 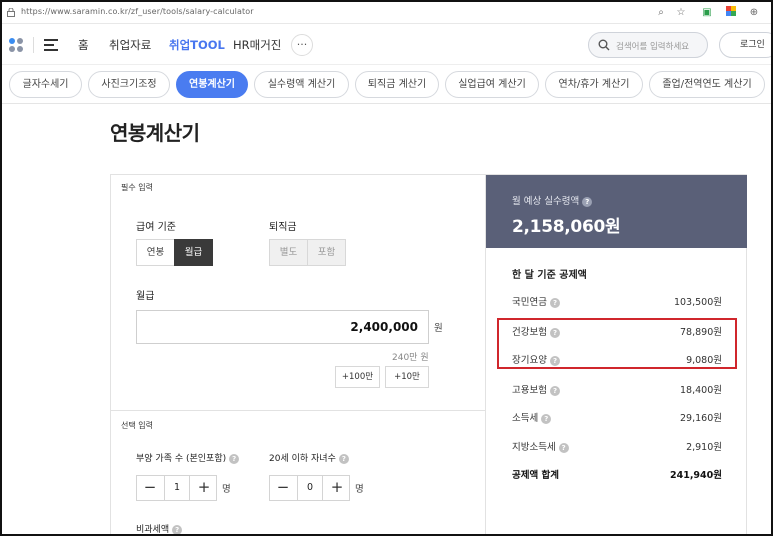 I want to click on tab-unemployment-calculator: 실업급여 계산기, so click(x=492, y=84).